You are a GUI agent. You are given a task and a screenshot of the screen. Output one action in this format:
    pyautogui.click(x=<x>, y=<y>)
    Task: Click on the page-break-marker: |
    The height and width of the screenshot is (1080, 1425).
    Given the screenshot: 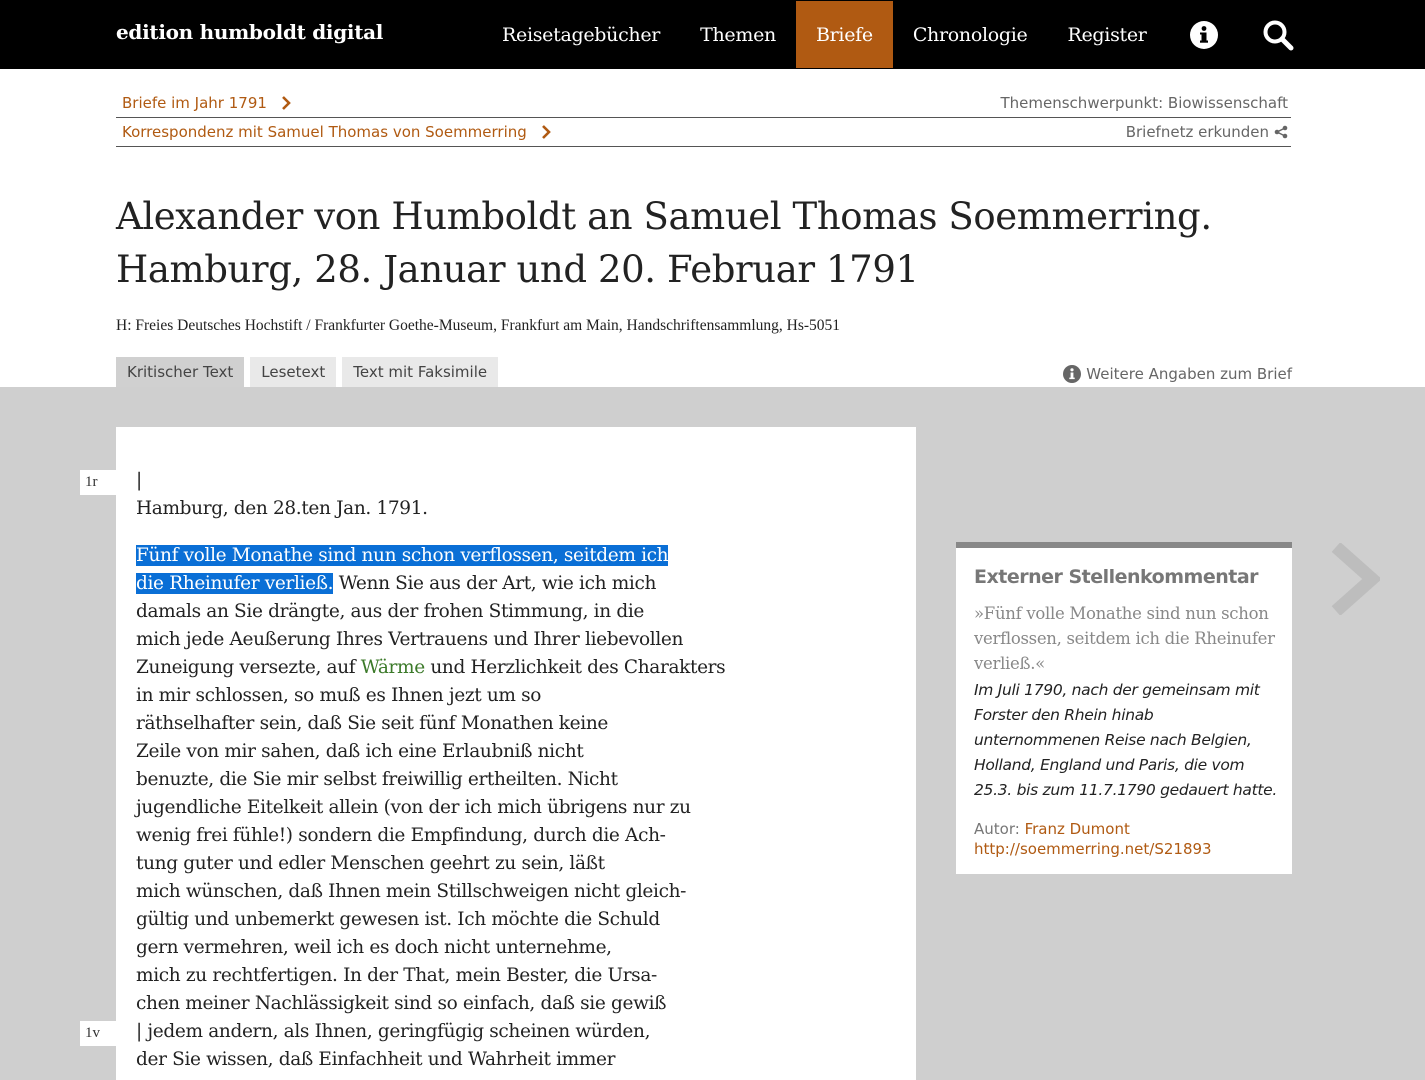 What is the action you would take?
    pyautogui.click(x=139, y=480)
    